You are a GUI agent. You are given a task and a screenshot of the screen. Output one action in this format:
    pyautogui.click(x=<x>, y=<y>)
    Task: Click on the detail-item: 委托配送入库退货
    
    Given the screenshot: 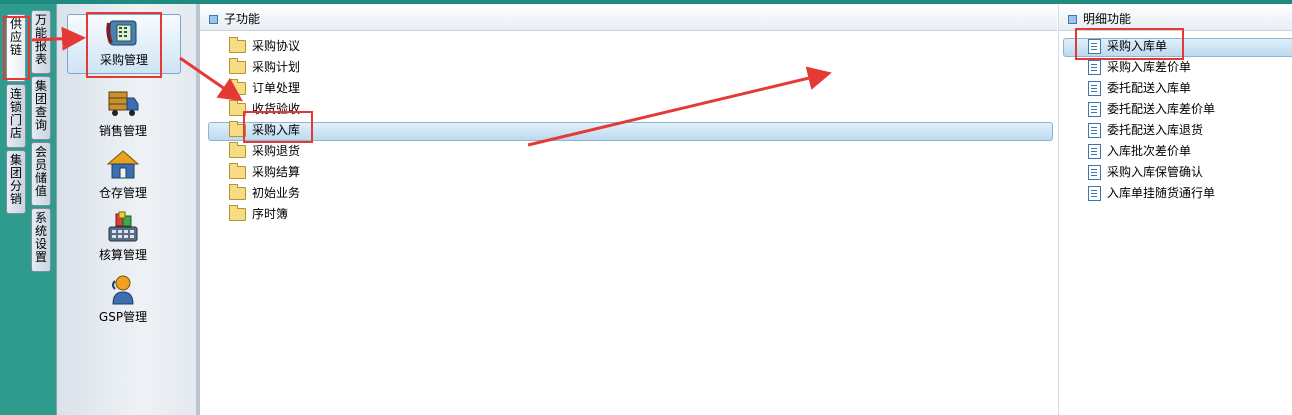 What is the action you would take?
    pyautogui.click(x=1145, y=130)
    